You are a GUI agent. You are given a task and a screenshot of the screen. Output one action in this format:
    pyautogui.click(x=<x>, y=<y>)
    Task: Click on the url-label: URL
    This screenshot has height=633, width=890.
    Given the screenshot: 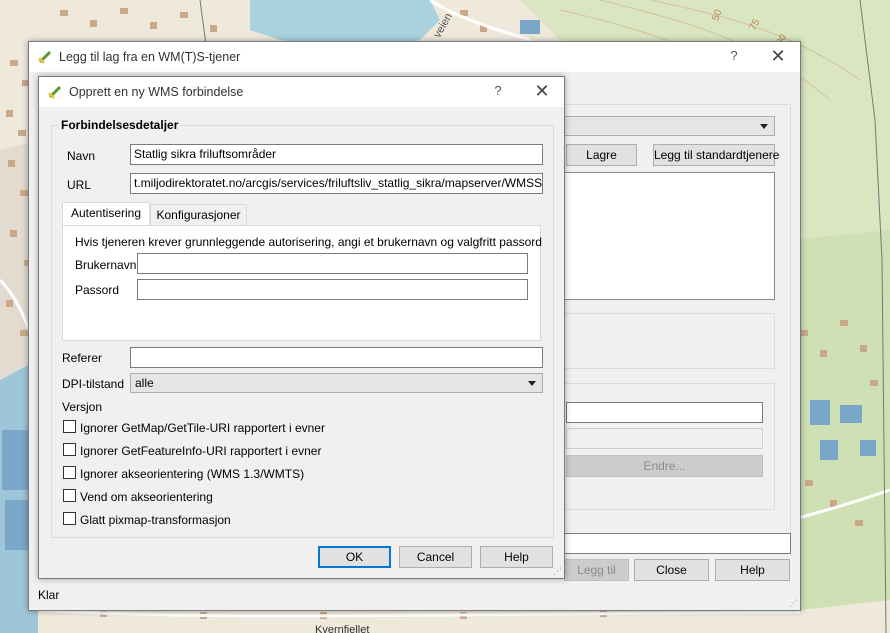 What is the action you would take?
    pyautogui.click(x=79, y=185)
    